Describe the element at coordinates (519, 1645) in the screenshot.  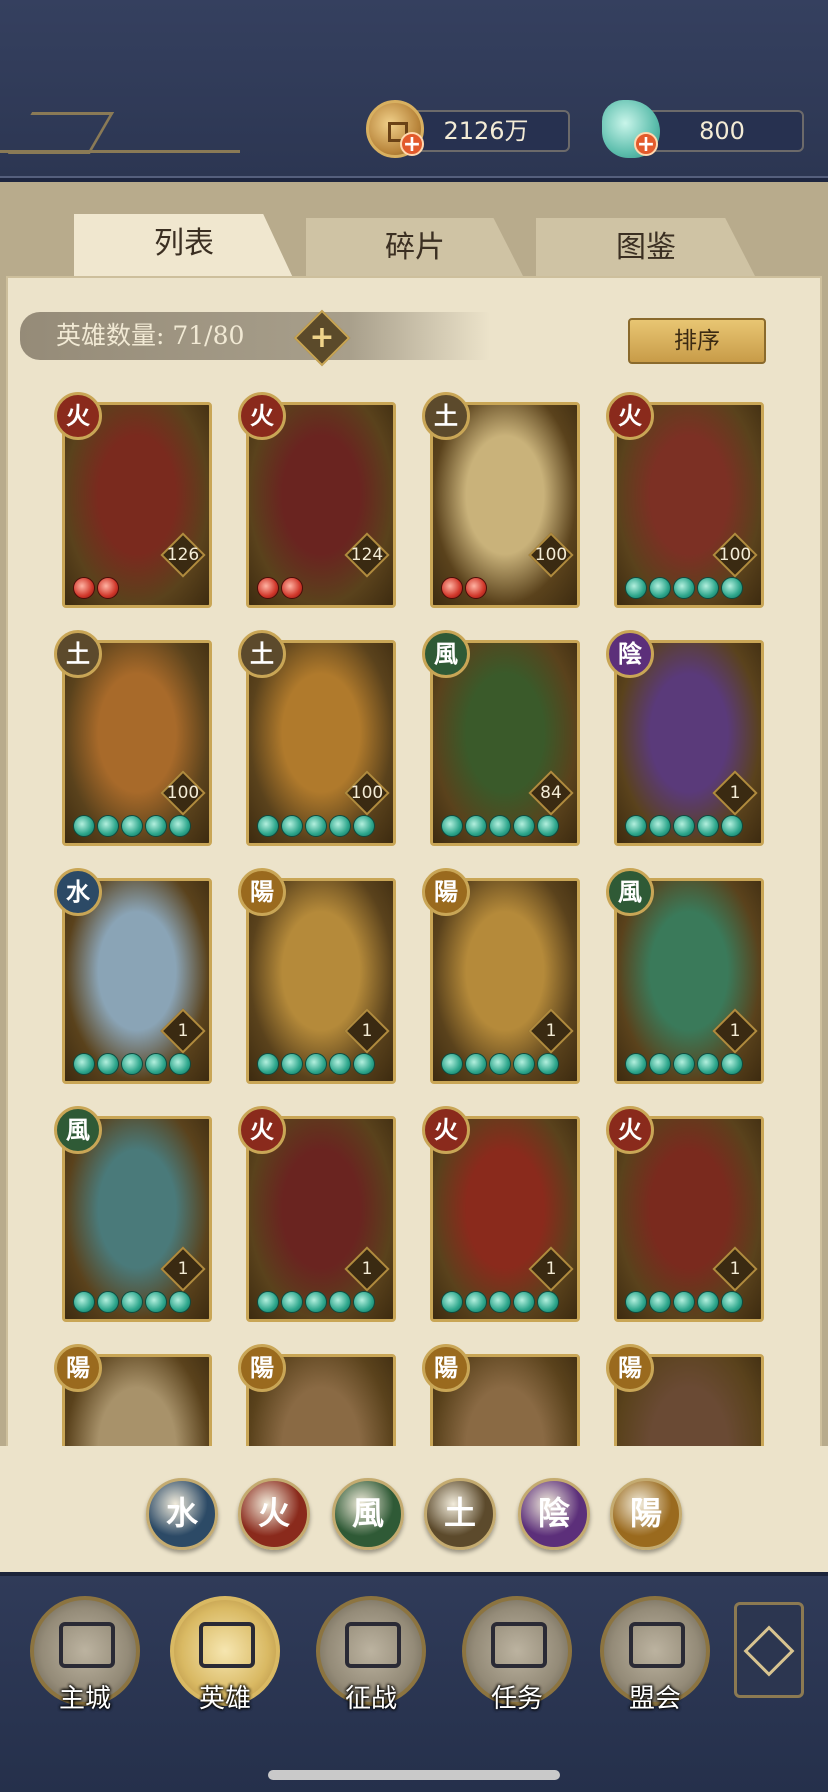
I see `scroll-icon` at that location.